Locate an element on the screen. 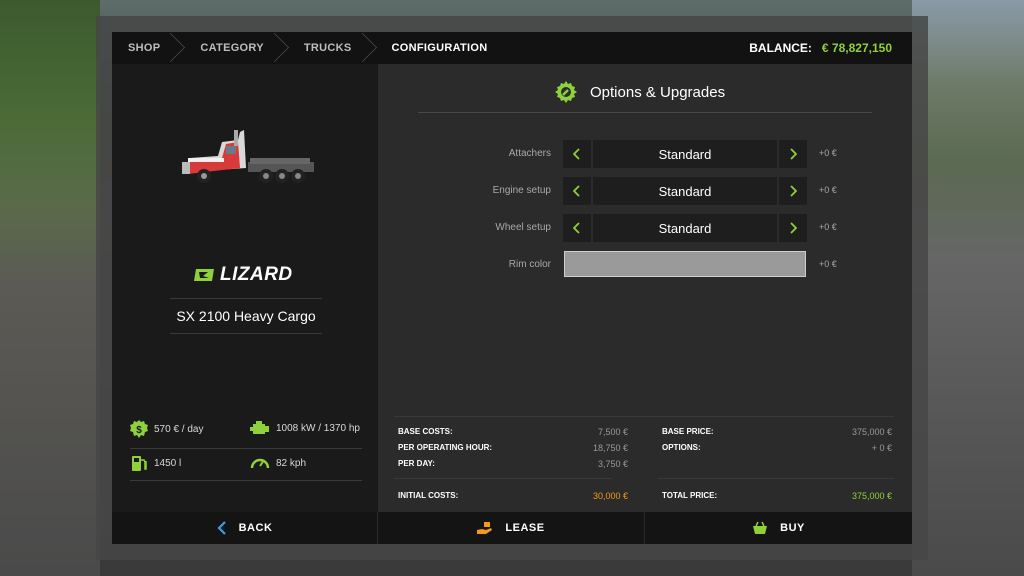 Image resolution: width=1024 pixels, height=576 pixels. base-price-value: 375,000 € is located at coordinates (871, 432).